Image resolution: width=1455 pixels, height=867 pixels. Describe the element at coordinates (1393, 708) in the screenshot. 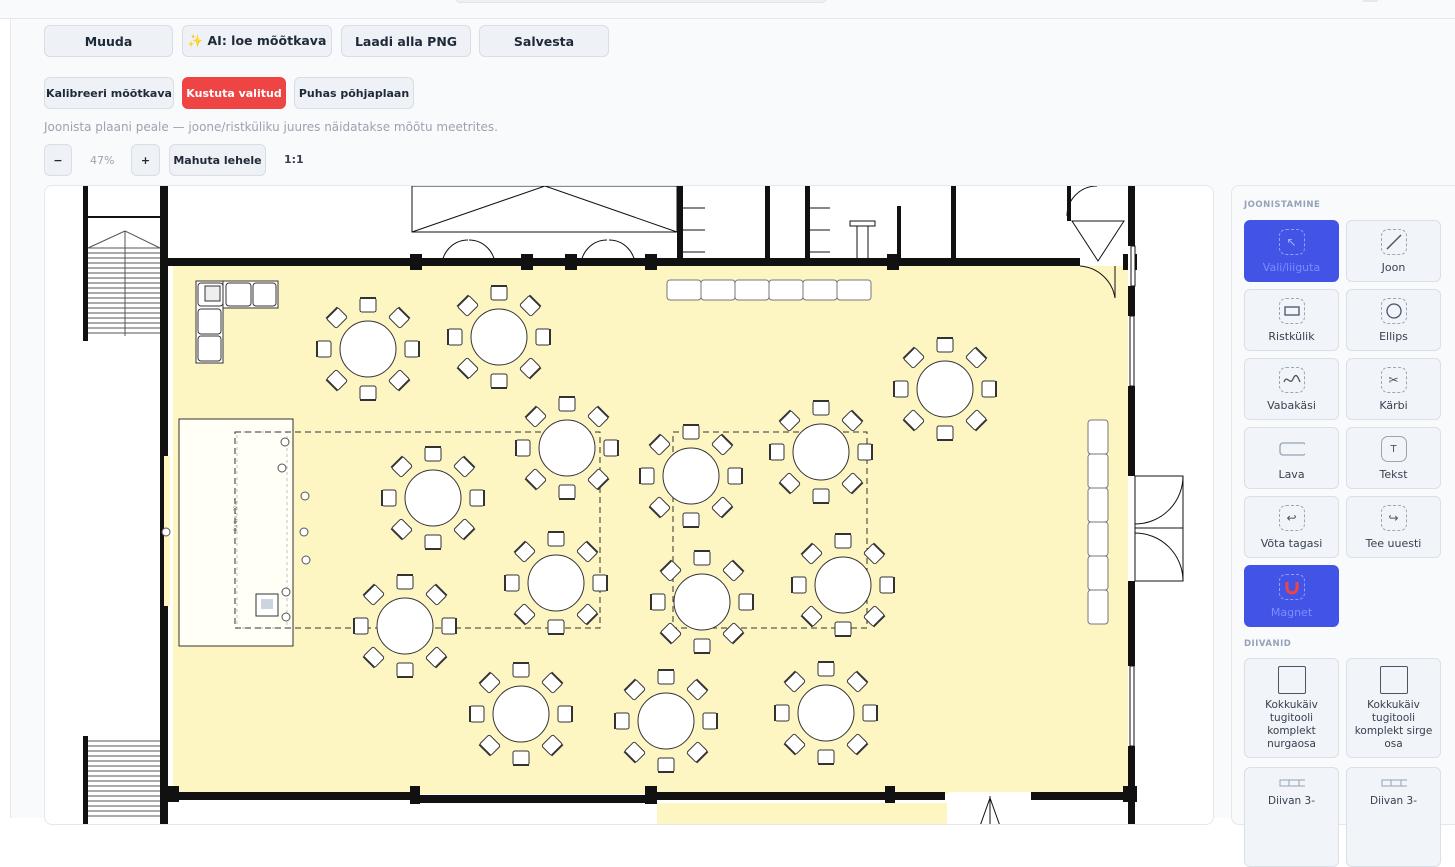

I see `sofa-straight-item: Kokkukäiv tugitooli komplekt sirge osa` at that location.